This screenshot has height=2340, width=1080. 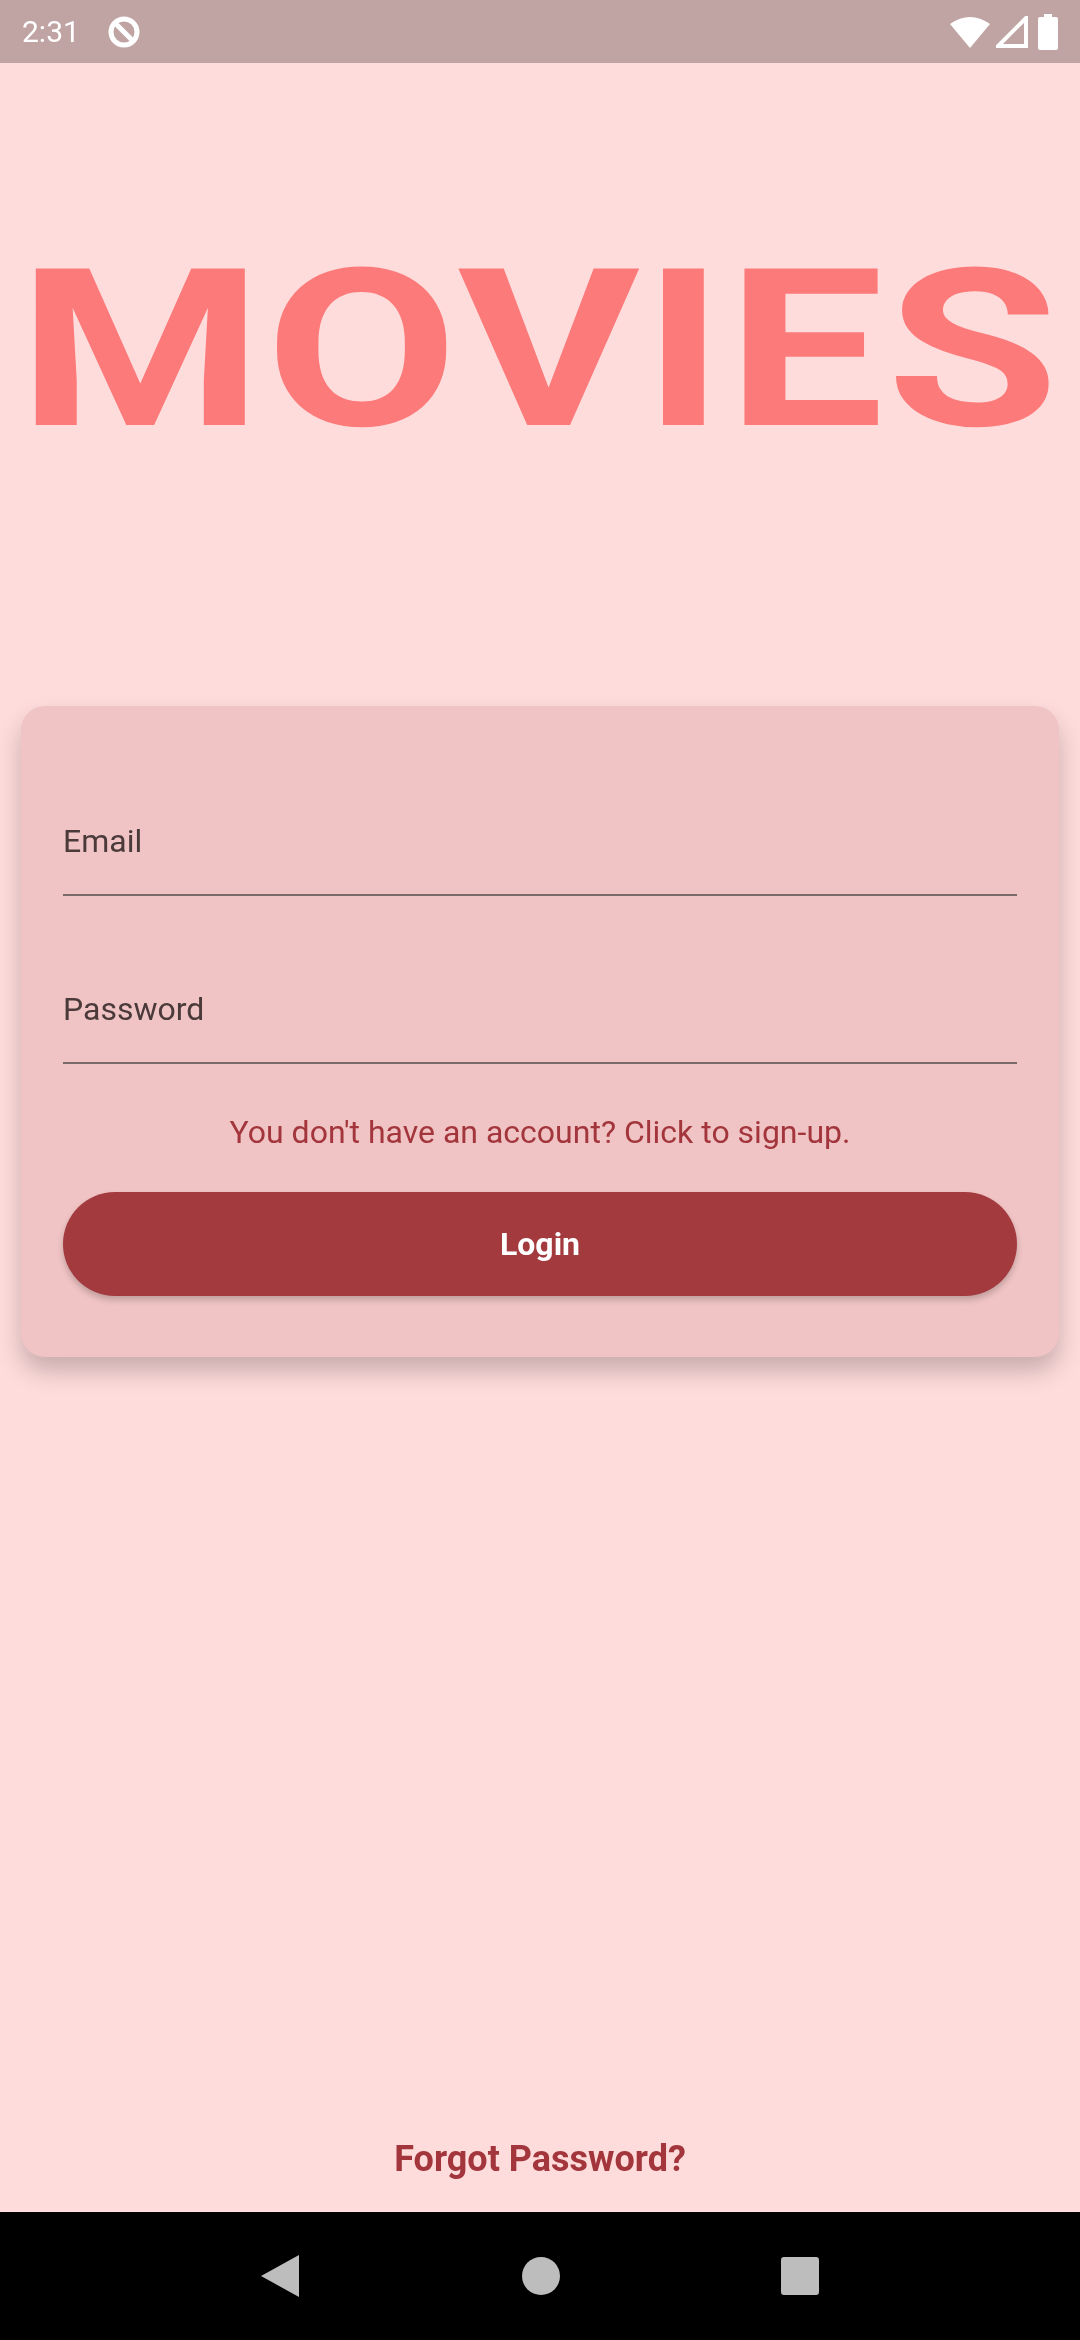 What do you see at coordinates (540, 1132) in the screenshot?
I see `signup-link: You don't have an account? Click to sign-up.` at bounding box center [540, 1132].